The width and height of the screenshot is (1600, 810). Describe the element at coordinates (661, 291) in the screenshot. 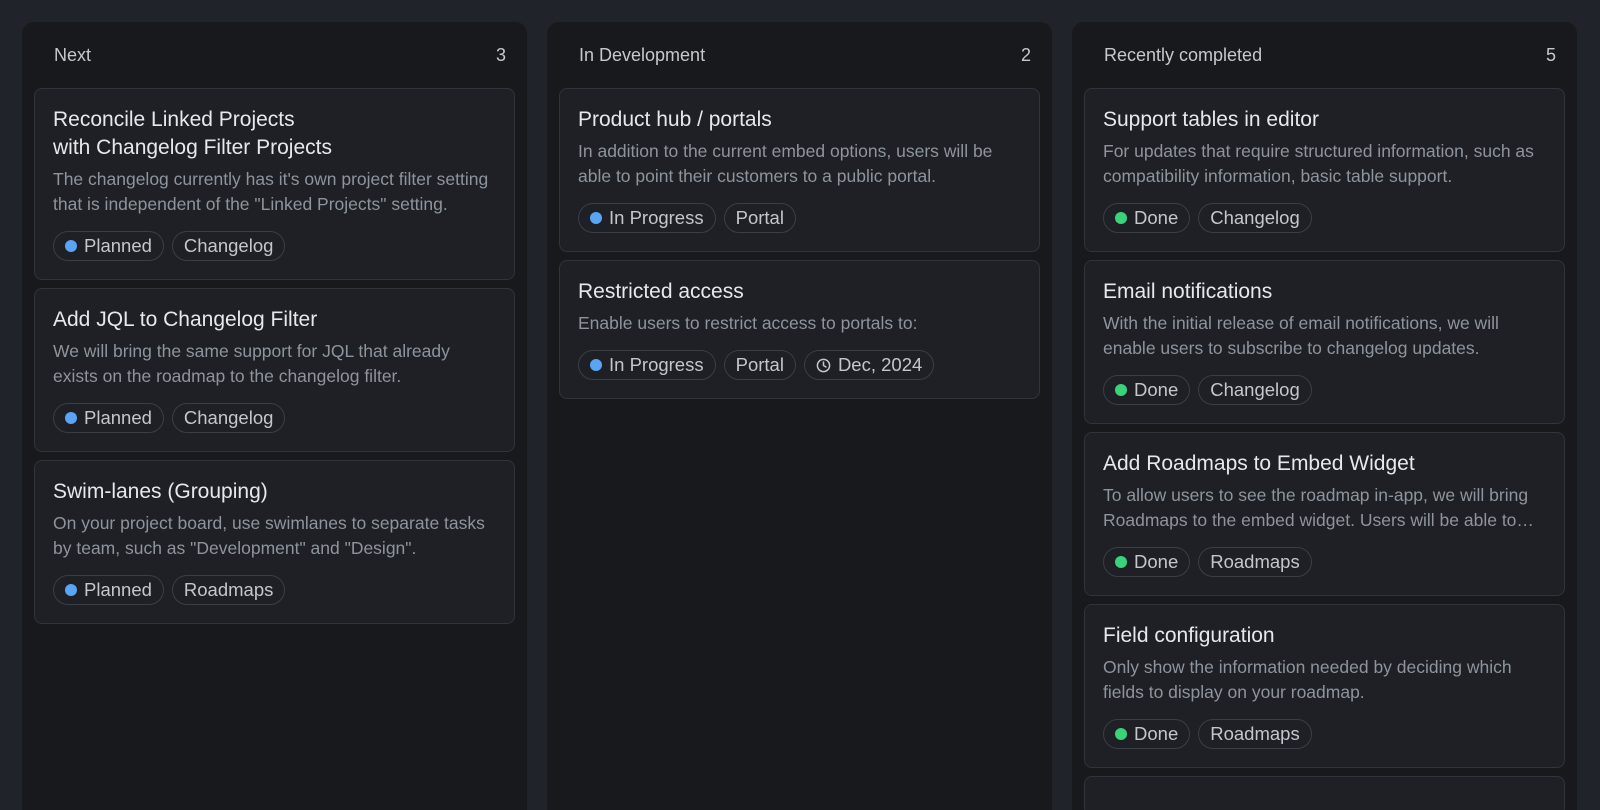

I see `card-title: Restricted access` at that location.